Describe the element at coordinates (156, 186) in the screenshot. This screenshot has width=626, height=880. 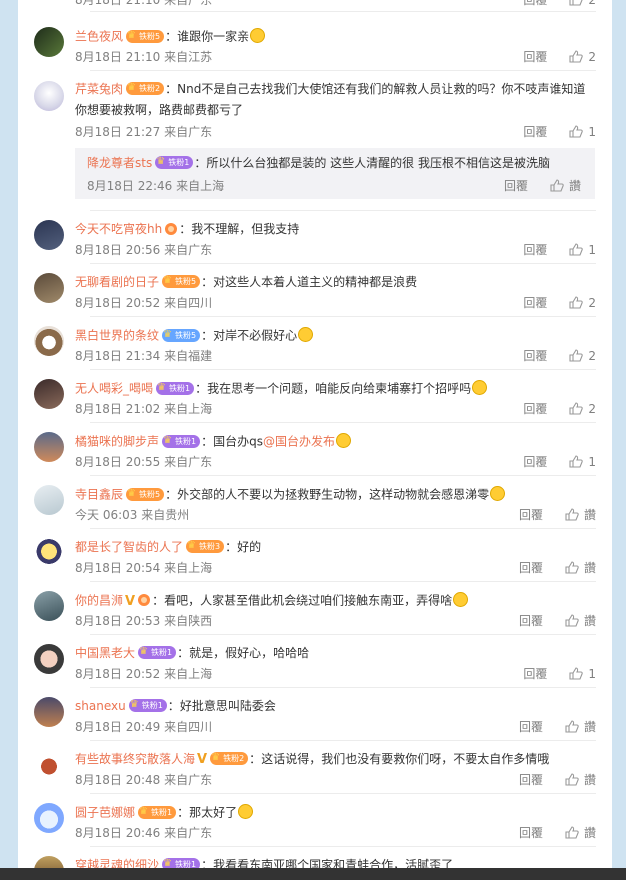
I see `sub-reply-meta: 8月18日 22:46 来自上海` at that location.